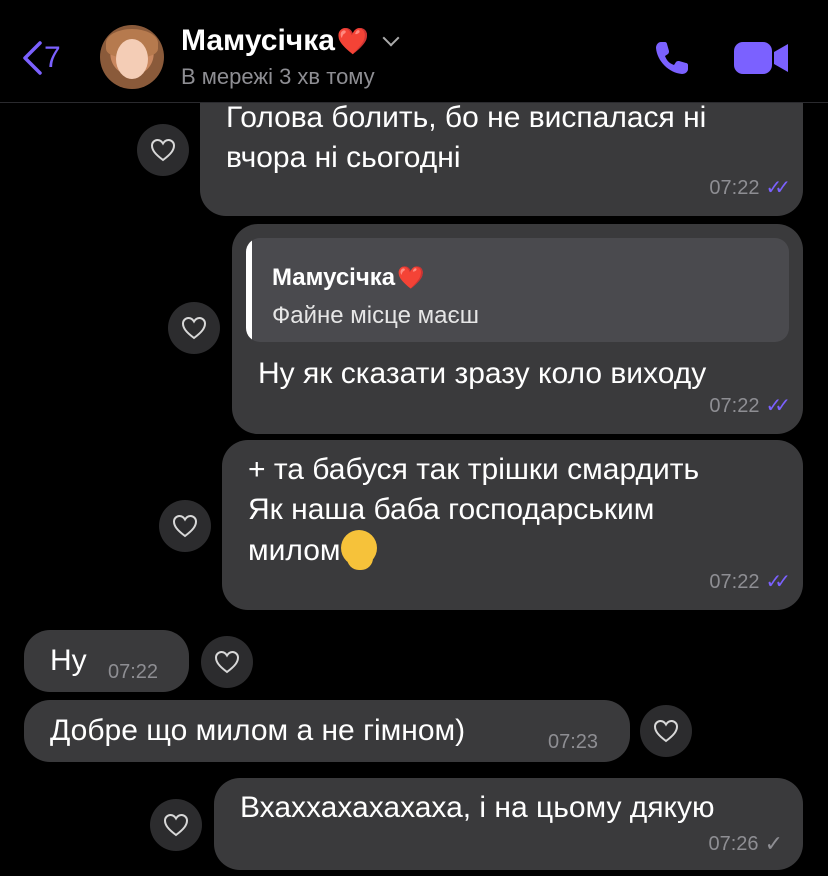 The height and width of the screenshot is (876, 828). I want to click on message-time: 07:23, so click(573, 742).